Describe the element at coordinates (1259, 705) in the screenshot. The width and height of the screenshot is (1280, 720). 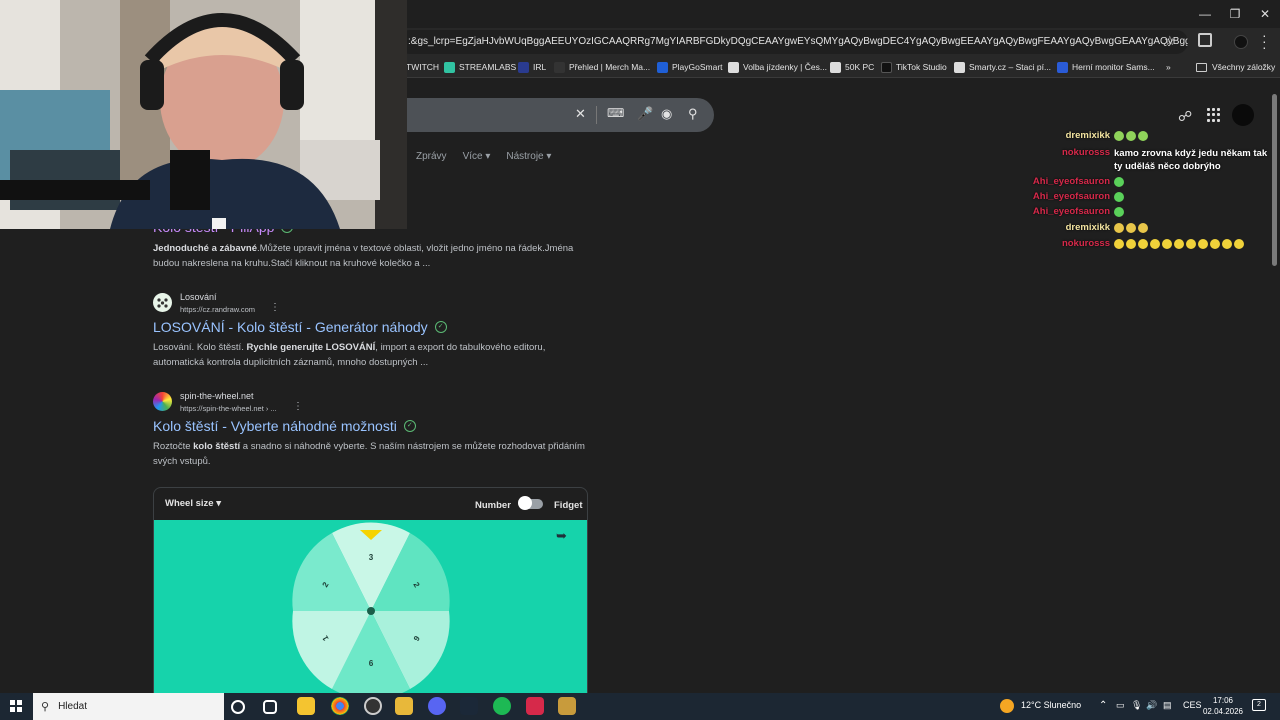
I see `notification-icon: 2` at that location.